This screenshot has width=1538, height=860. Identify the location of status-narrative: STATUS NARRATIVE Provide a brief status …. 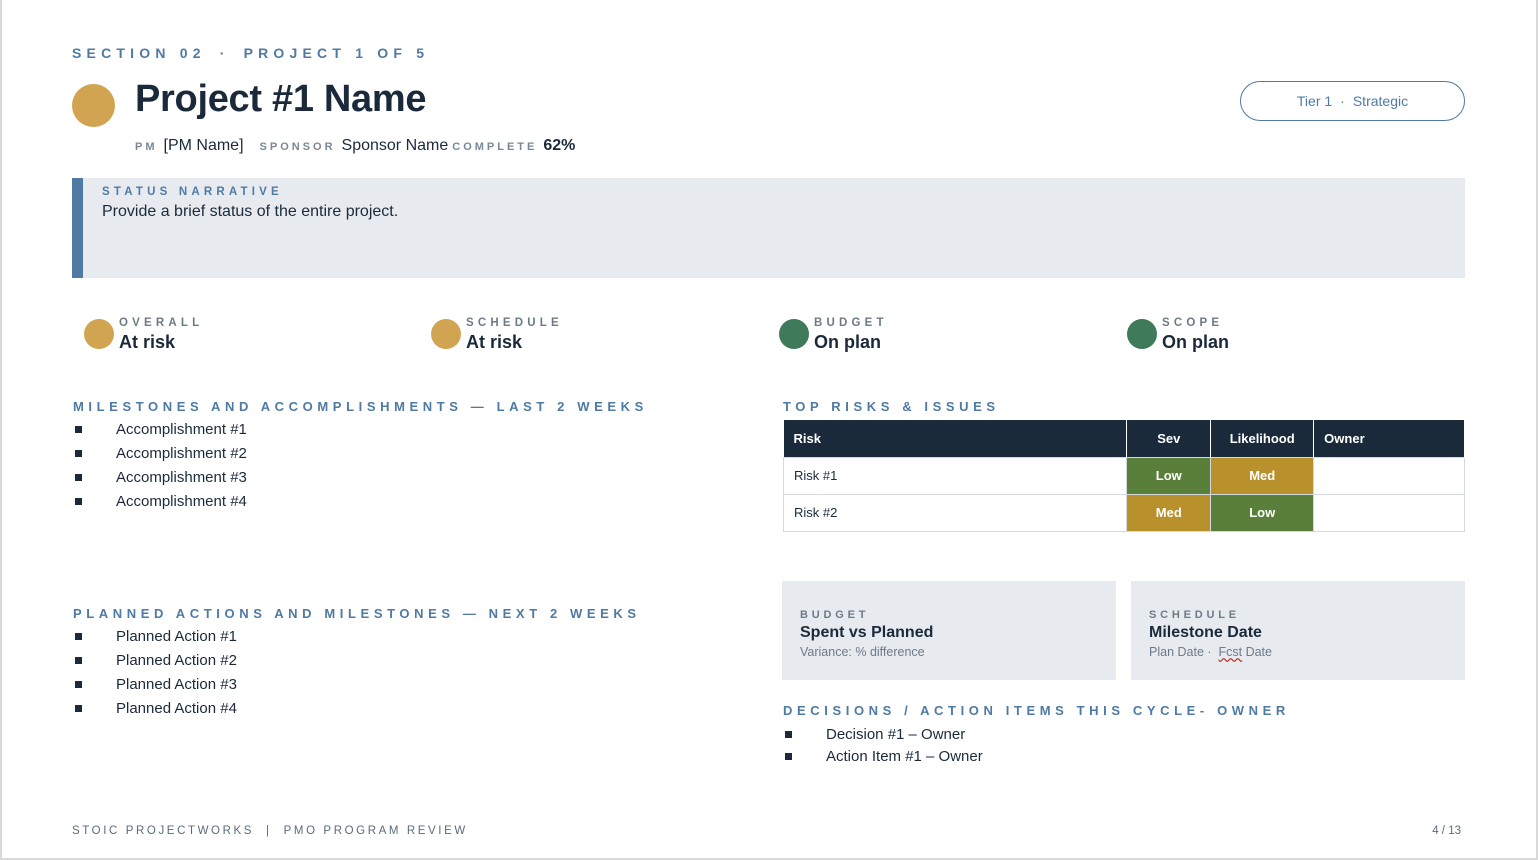
(768, 228).